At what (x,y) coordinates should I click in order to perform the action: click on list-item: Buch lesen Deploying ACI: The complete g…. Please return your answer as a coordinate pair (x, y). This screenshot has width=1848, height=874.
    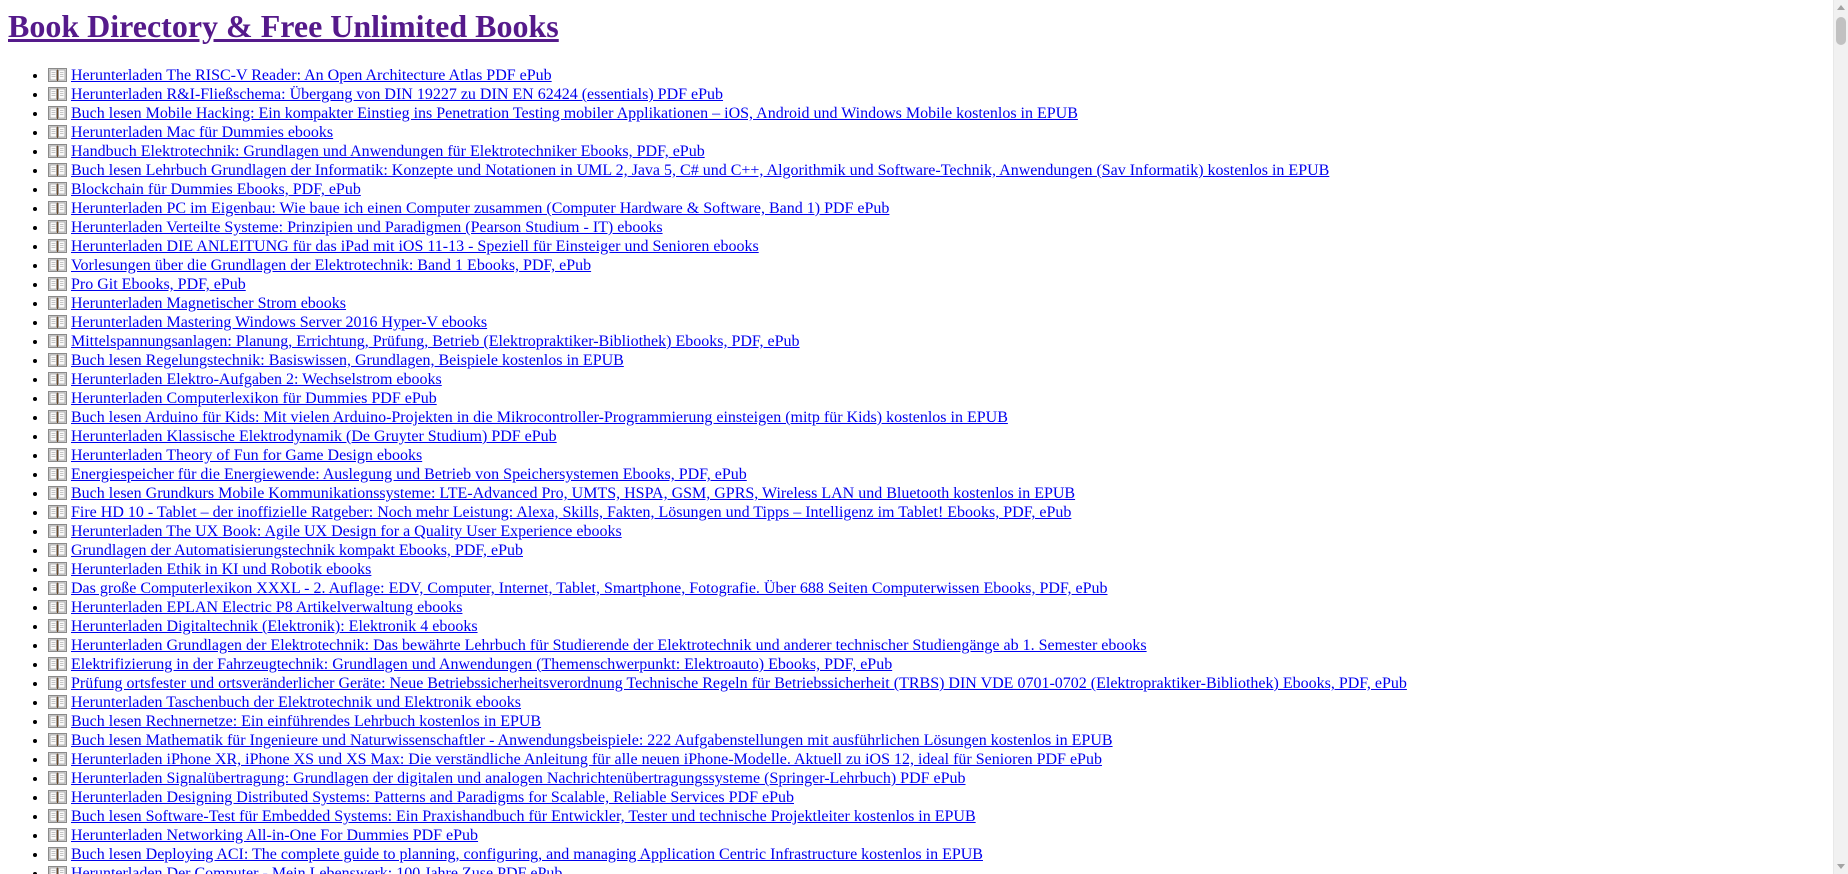
    Looking at the image, I should click on (938, 854).